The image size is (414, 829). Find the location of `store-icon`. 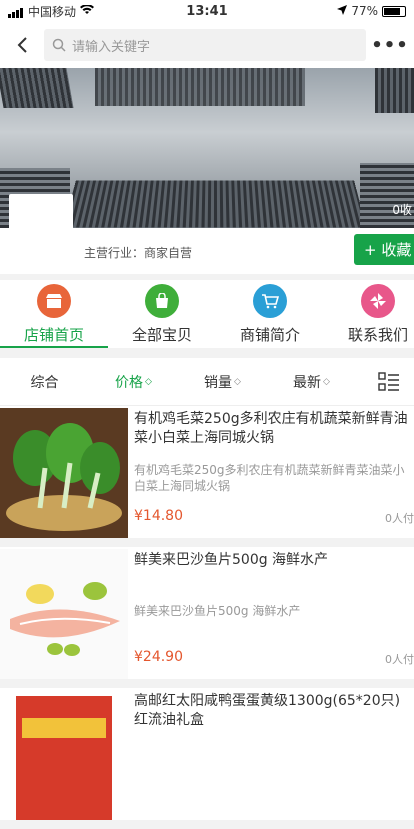

store-icon is located at coordinates (54, 301).